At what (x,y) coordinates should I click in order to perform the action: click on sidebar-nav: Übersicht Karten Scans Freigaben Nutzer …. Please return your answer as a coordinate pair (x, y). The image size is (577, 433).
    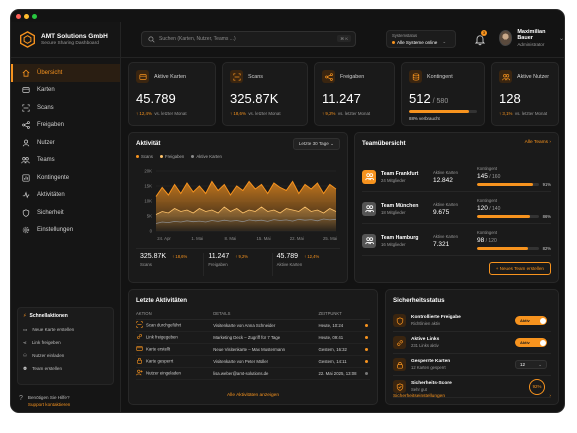
    Looking at the image, I should click on (65, 148).